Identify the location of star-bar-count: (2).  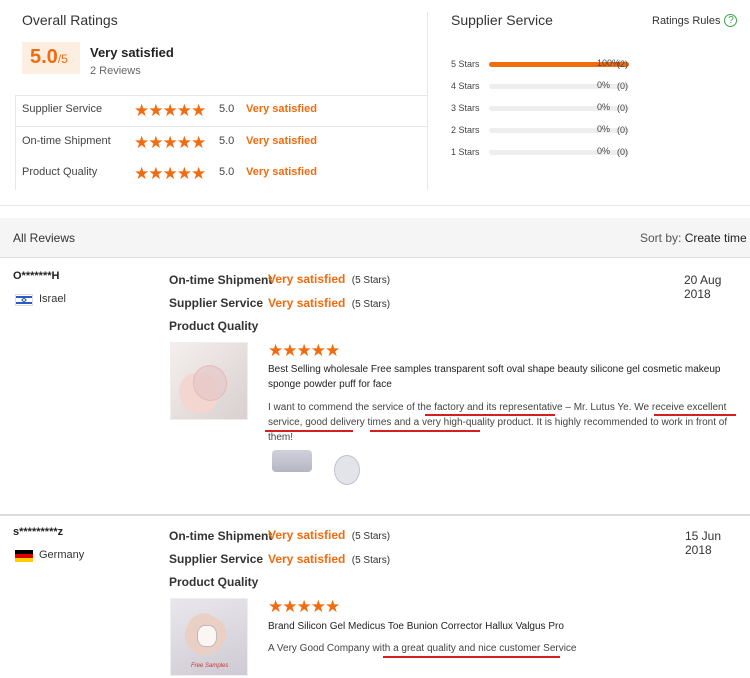
(622, 64).